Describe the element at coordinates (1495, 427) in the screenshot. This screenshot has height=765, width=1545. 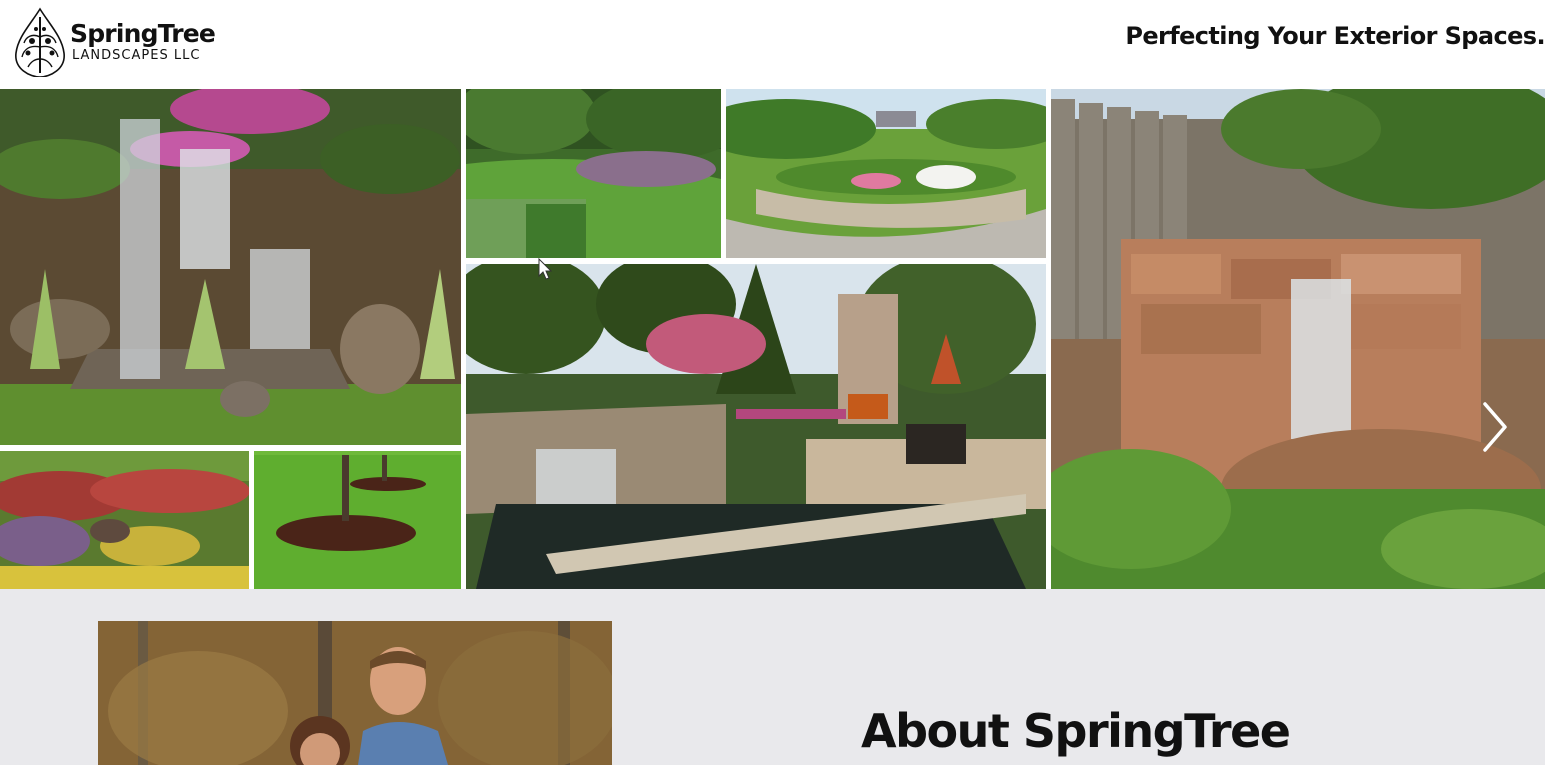
I see `chevron-right-icon` at that location.